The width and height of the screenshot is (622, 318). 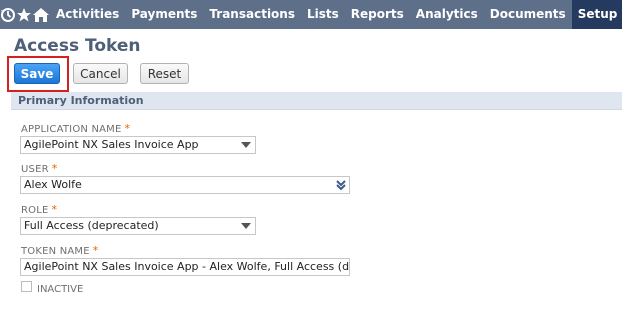 I want to click on user-value: Alex Wolfe, so click(x=53, y=184).